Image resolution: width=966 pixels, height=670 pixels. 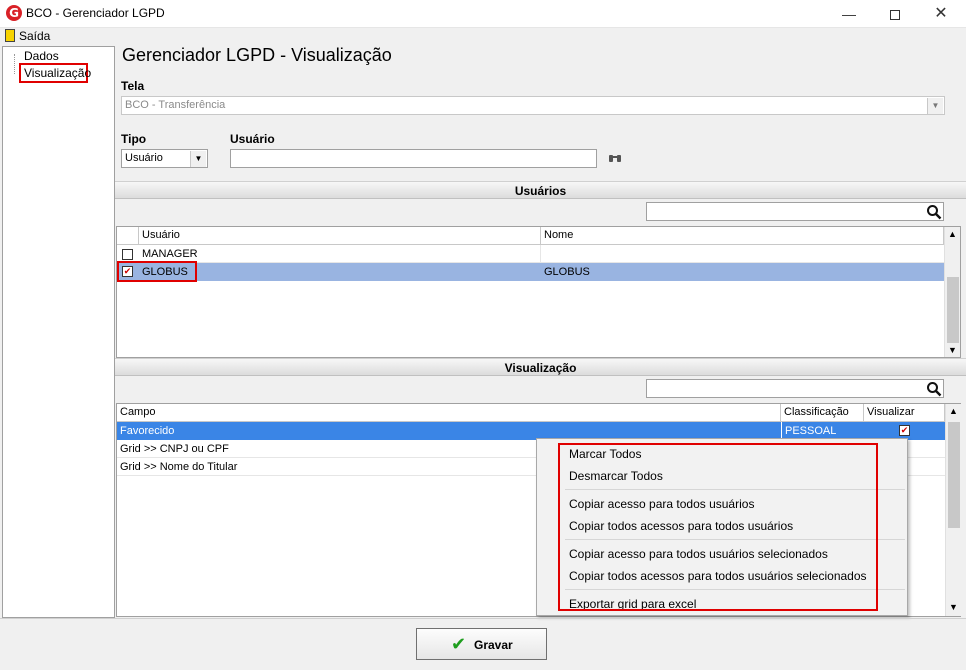 I want to click on tela-select-value: BCO - Transferência, so click(x=175, y=105).